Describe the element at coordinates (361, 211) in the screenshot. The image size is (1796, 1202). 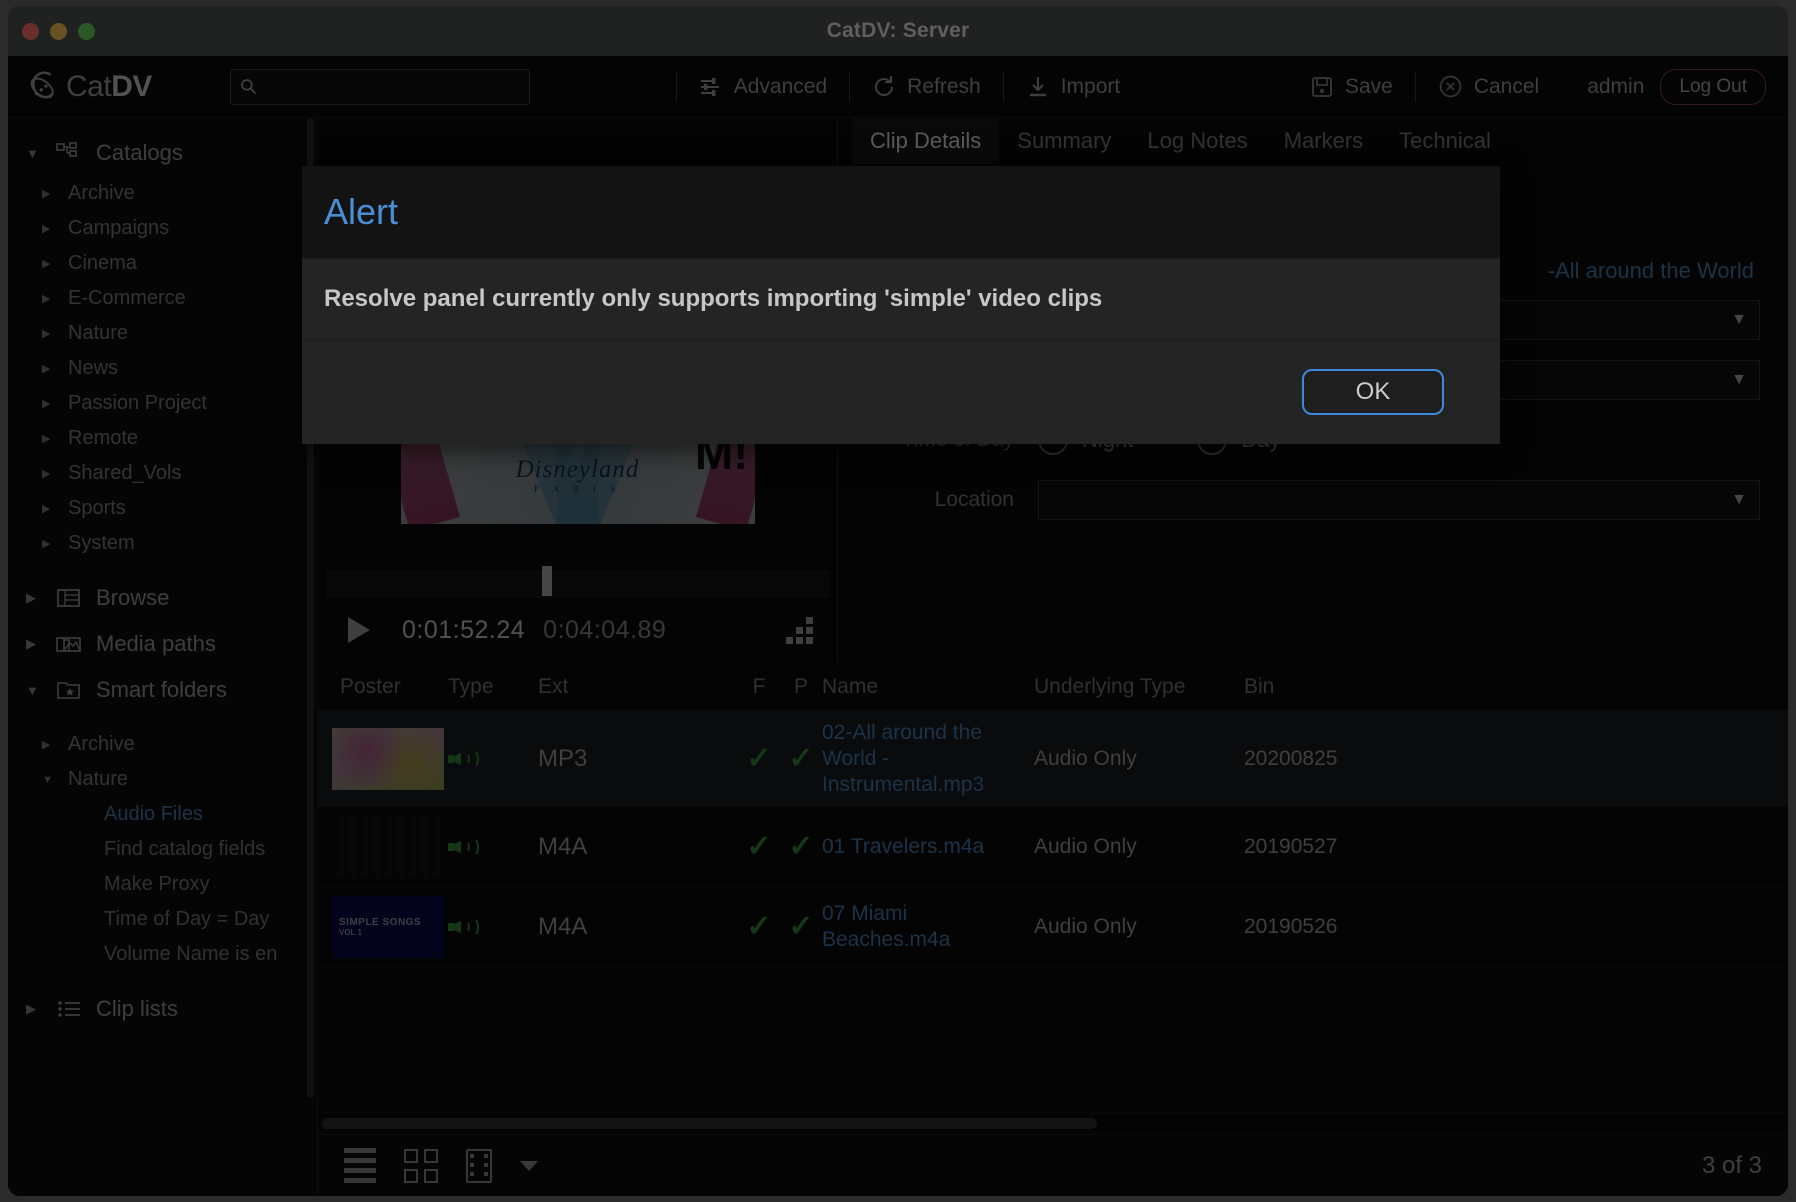
I see `alert-title: Alert` at that location.